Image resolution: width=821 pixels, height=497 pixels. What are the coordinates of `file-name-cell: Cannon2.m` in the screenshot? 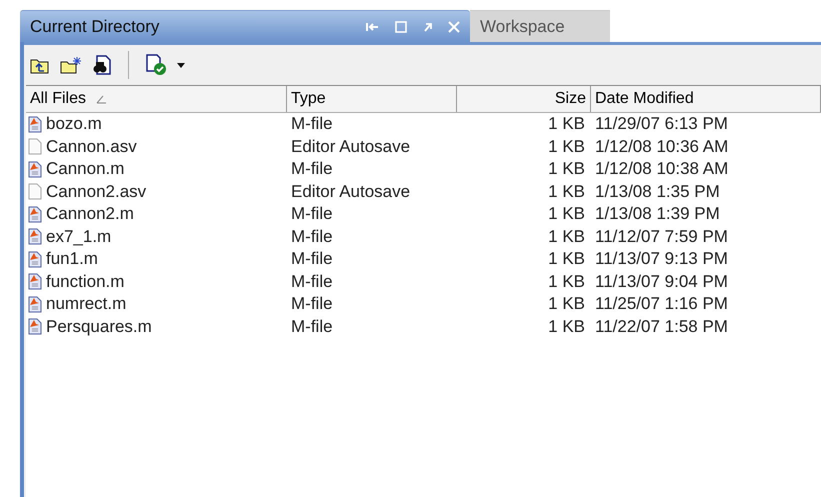 It's located at (156, 214).